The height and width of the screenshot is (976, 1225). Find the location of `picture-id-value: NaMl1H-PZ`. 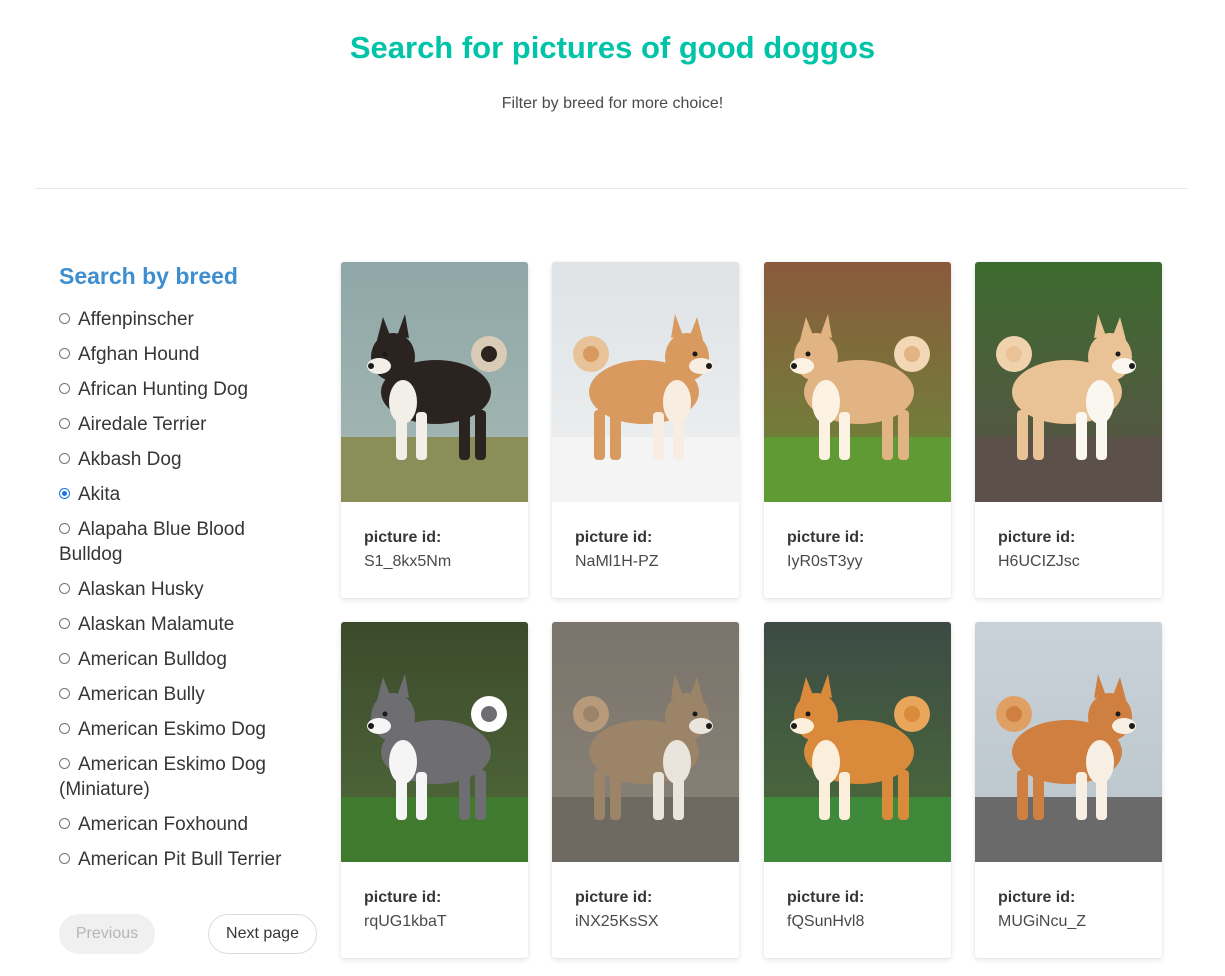

picture-id-value: NaMl1H-PZ is located at coordinates (617, 561).